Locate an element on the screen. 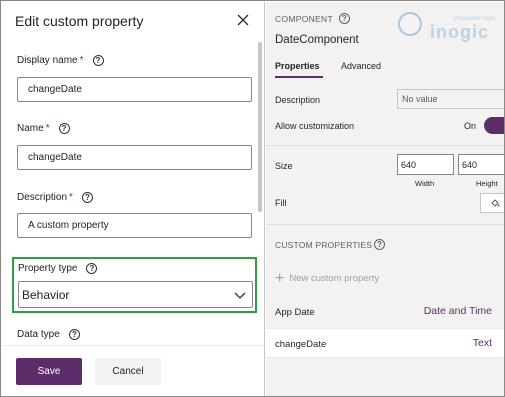 Image resolution: width=505 pixels, height=397 pixels. name-input: changeDate is located at coordinates (134, 157).